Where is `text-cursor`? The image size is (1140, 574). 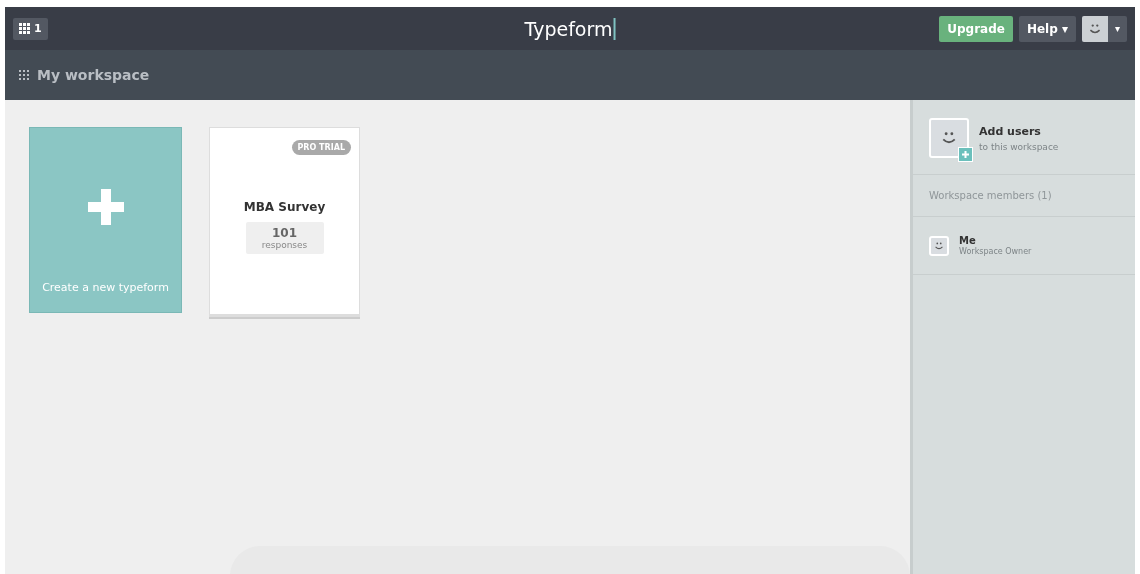 text-cursor is located at coordinates (614, 28).